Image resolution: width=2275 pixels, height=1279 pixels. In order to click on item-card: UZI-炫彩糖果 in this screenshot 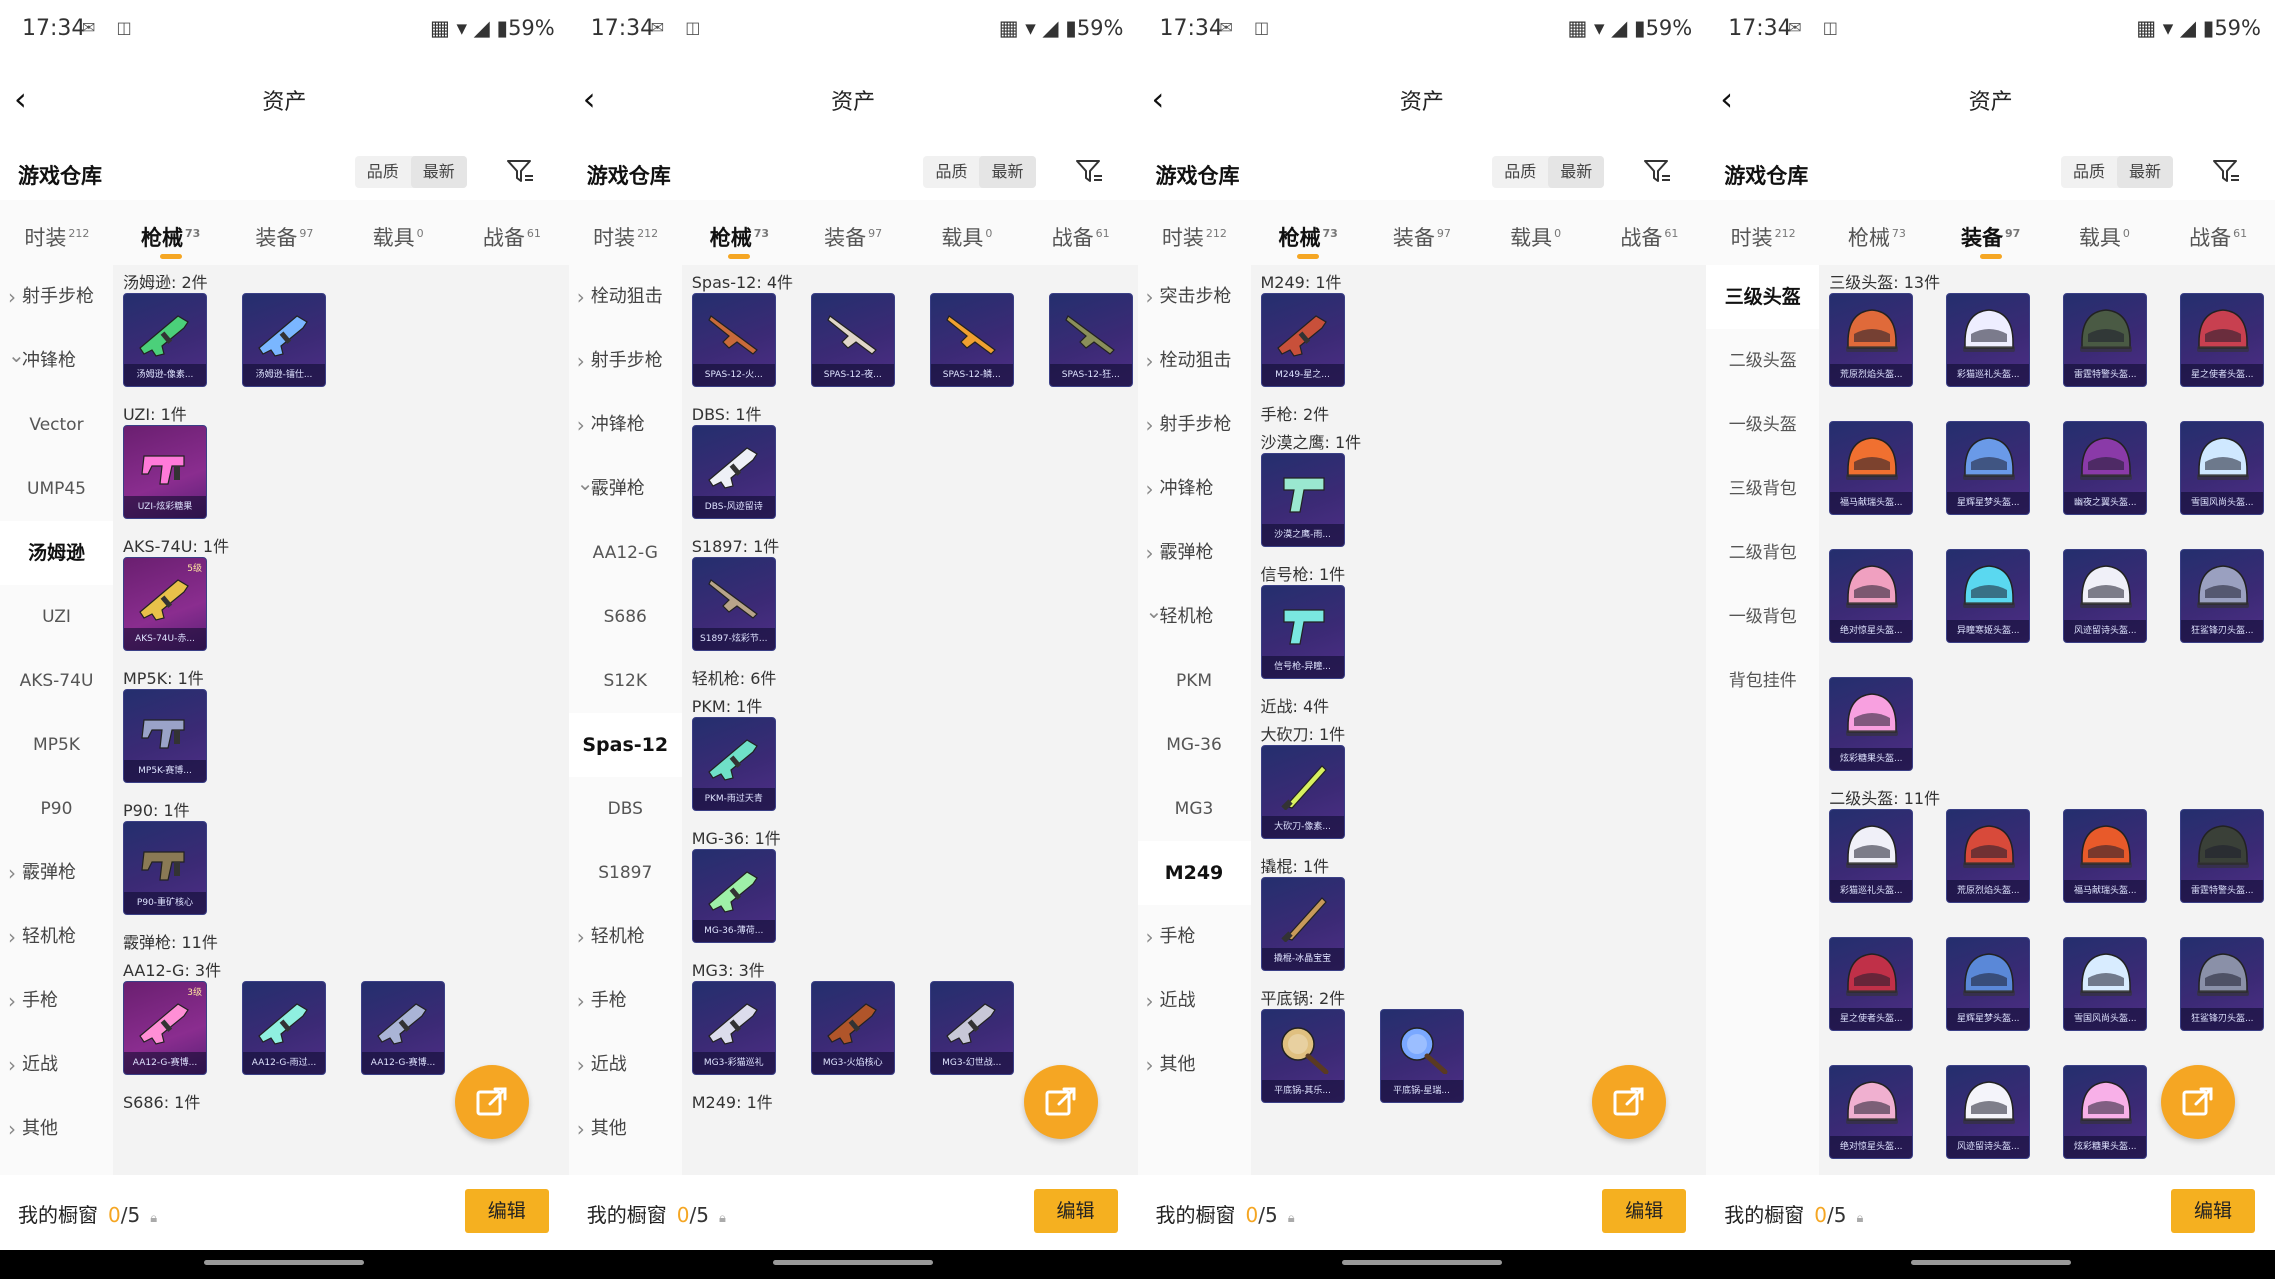, I will do `click(165, 472)`.